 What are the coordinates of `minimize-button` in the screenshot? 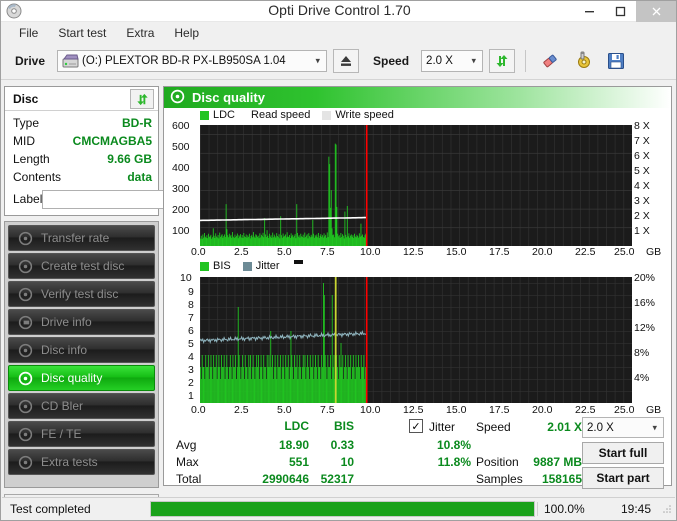 It's located at (589, 11).